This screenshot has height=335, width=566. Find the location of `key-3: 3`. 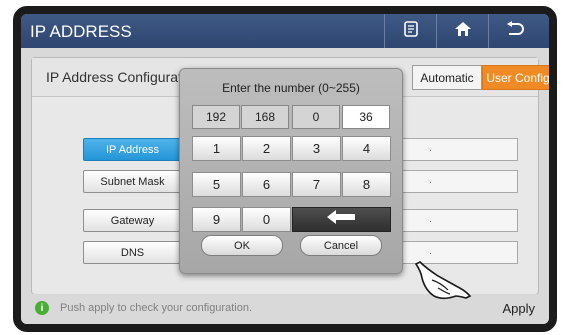

key-3: 3 is located at coordinates (316, 148).